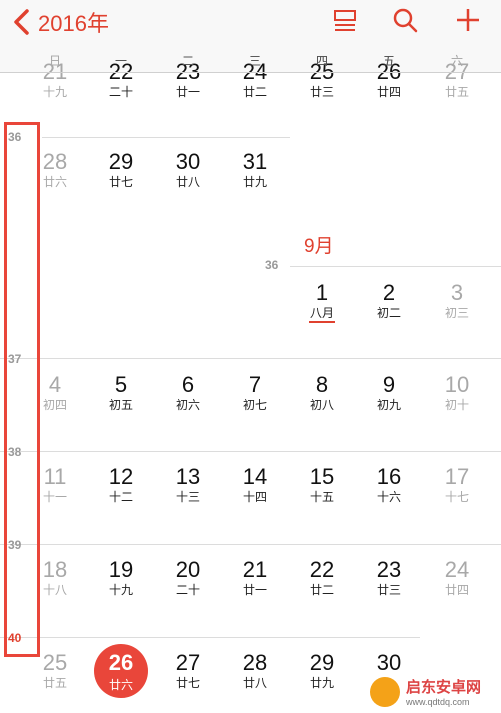 The image size is (501, 713). What do you see at coordinates (121, 170) in the screenshot?
I see `day-cell: 29 廿七` at bounding box center [121, 170].